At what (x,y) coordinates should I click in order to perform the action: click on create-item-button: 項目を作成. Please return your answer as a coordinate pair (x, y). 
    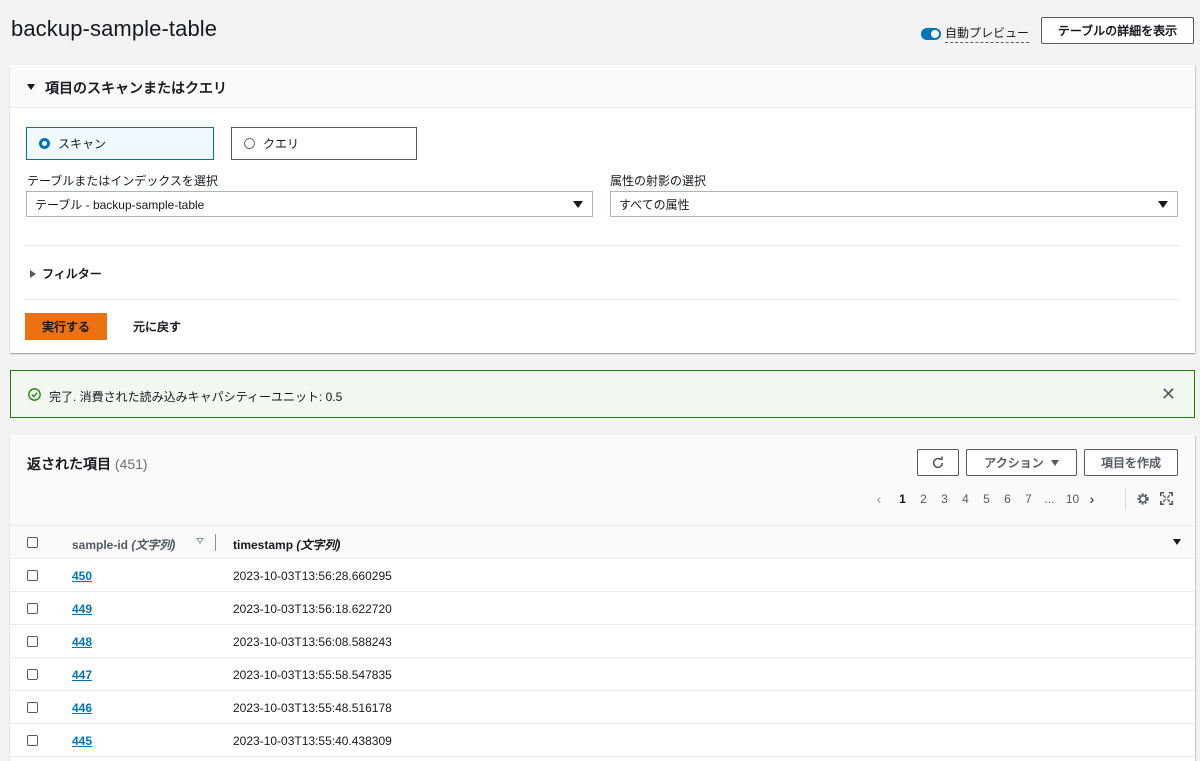
    Looking at the image, I should click on (1131, 462).